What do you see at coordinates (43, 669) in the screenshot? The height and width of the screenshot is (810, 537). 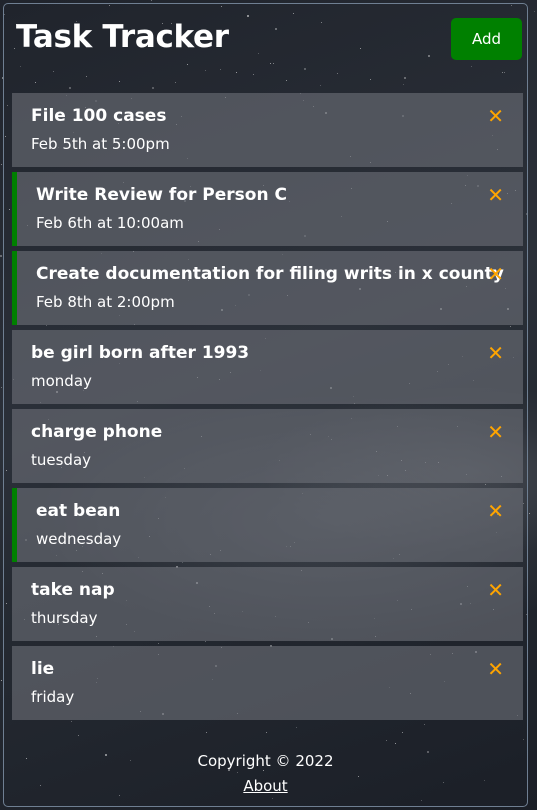 I see `task-title: lie` at bounding box center [43, 669].